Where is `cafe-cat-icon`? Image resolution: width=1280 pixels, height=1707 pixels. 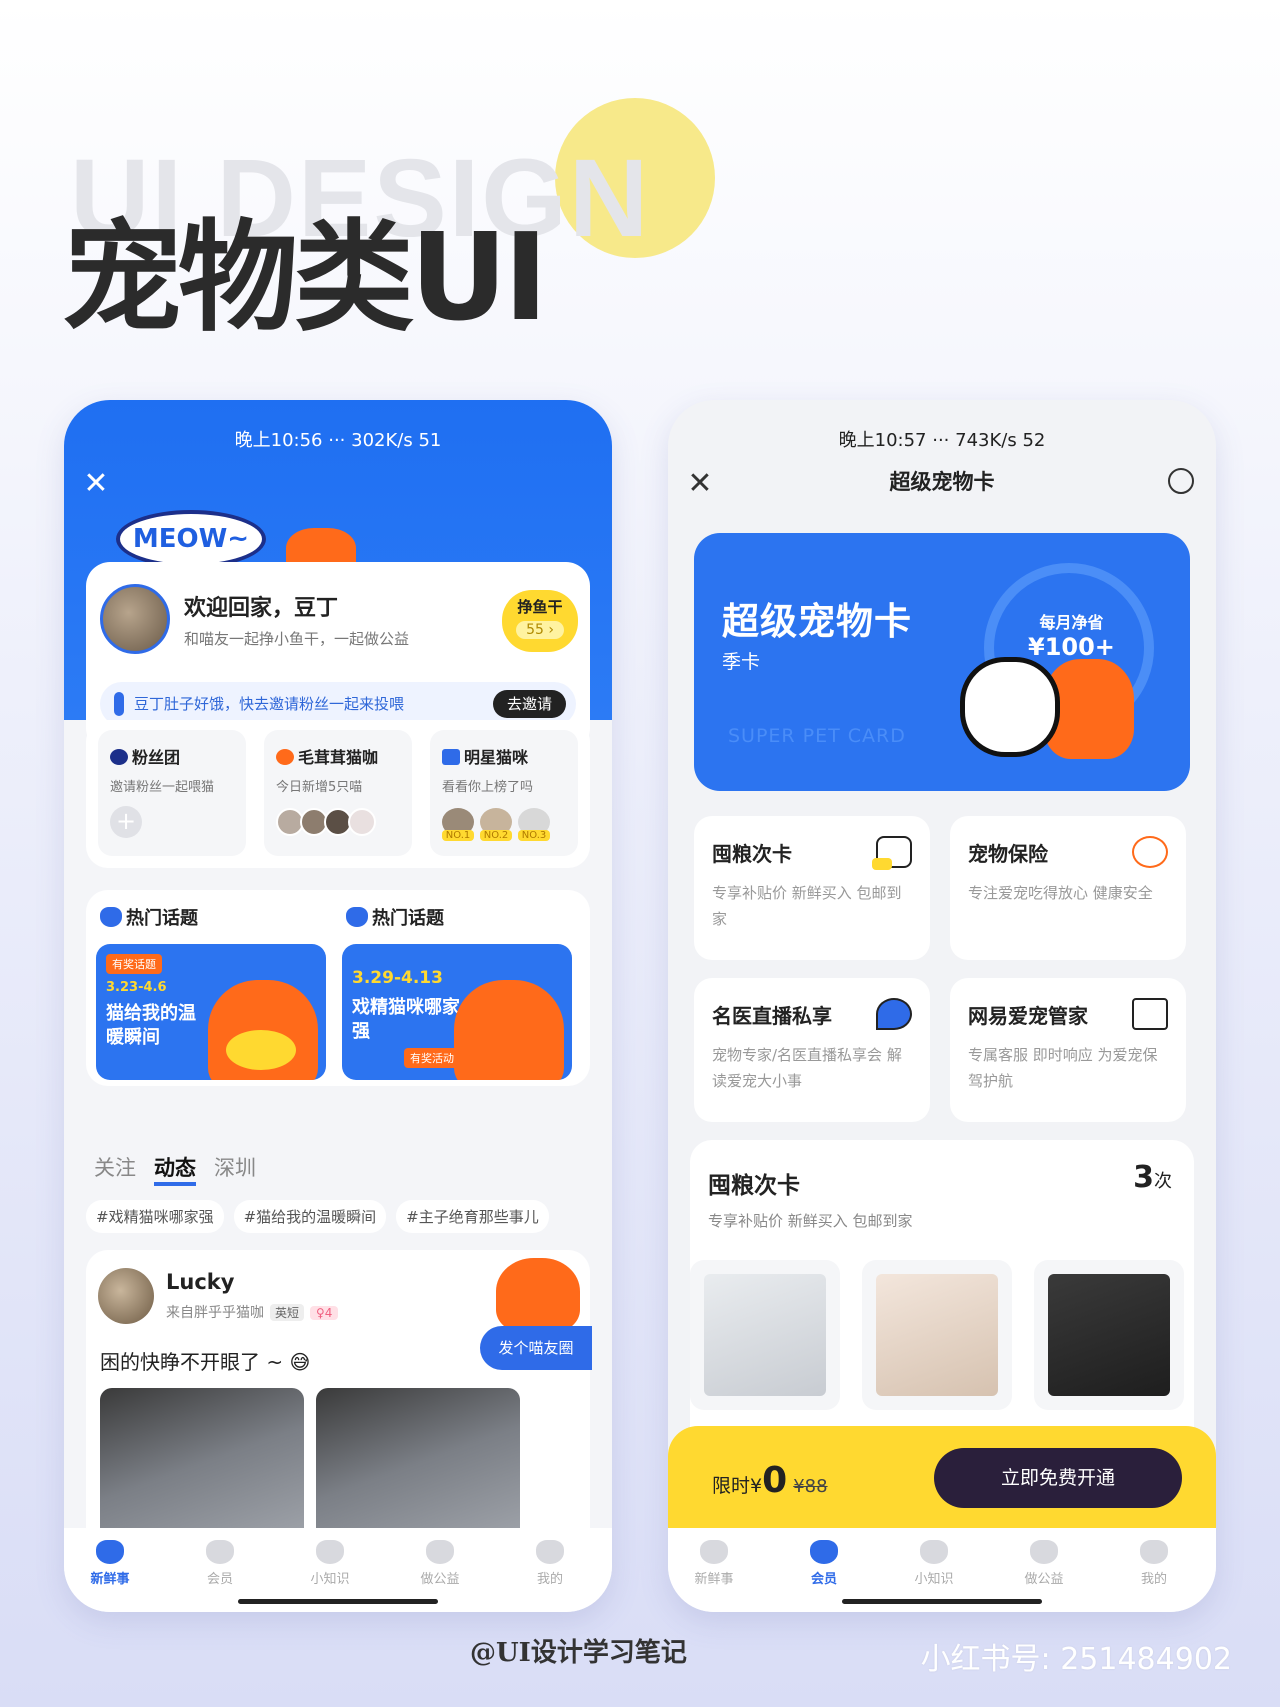
cafe-cat-icon is located at coordinates (285, 757).